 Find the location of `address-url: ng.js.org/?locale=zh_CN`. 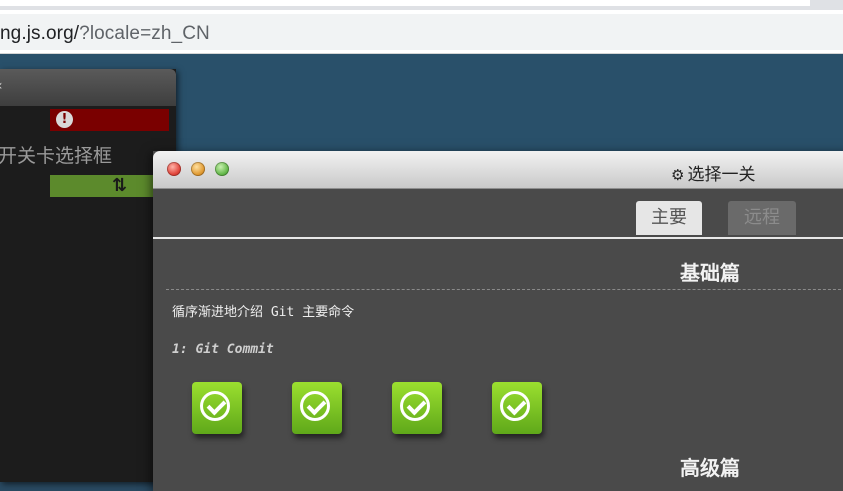

address-url: ng.js.org/?locale=zh_CN is located at coordinates (105, 34).